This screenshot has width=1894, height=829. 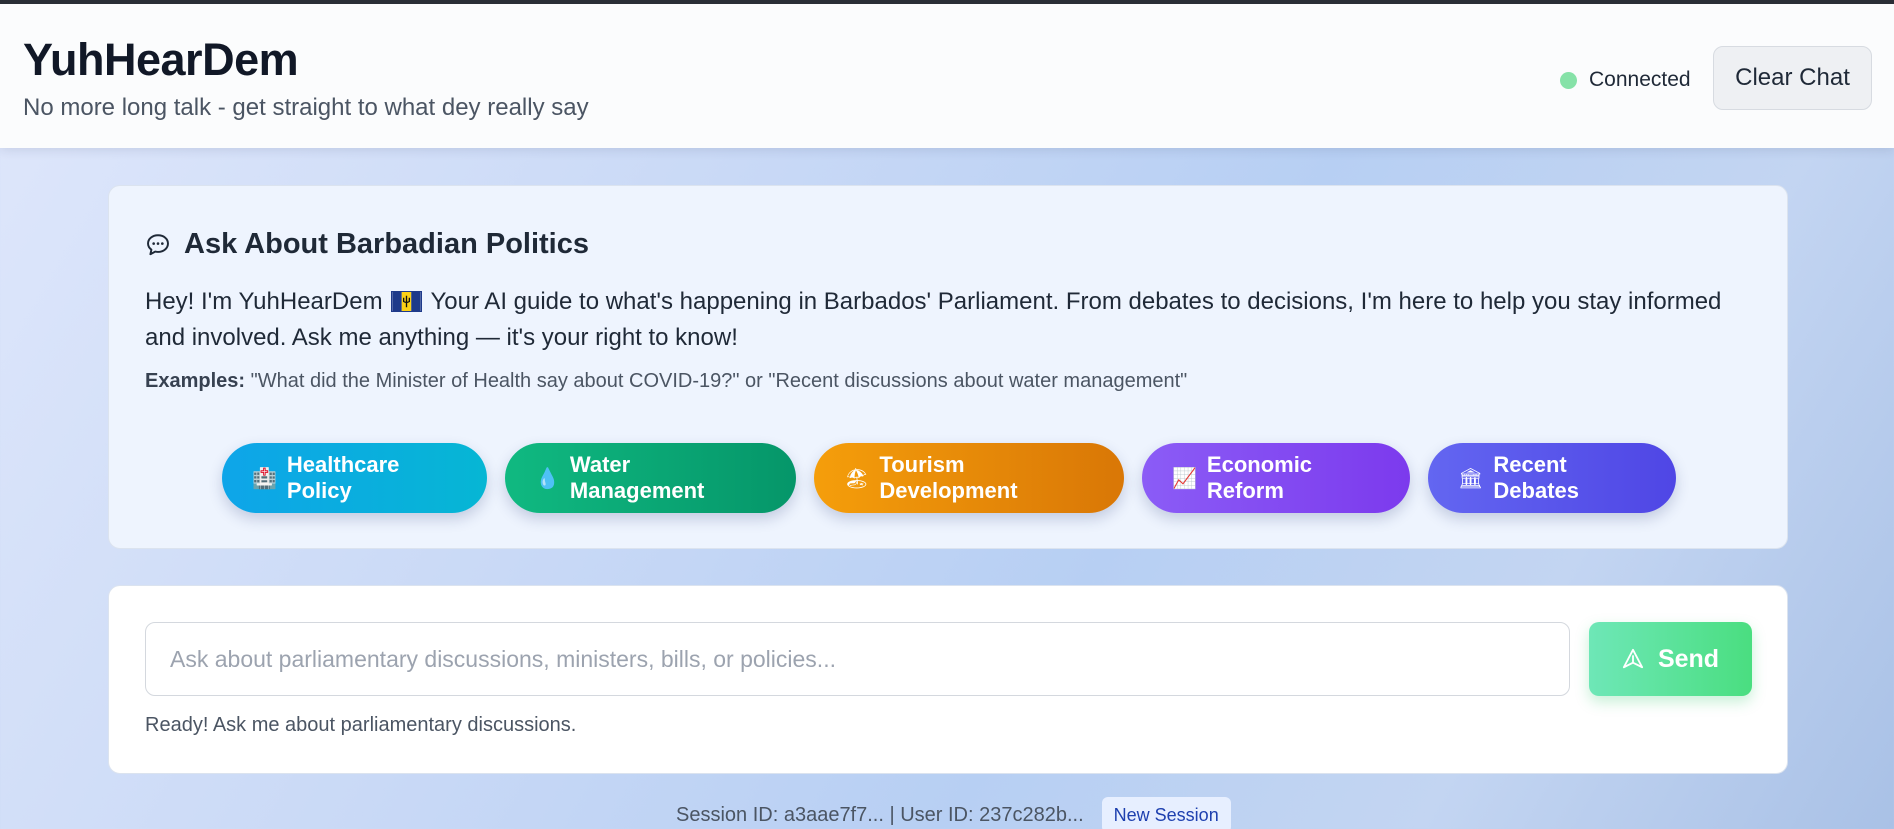 I want to click on status-text: Connected, so click(x=1640, y=79).